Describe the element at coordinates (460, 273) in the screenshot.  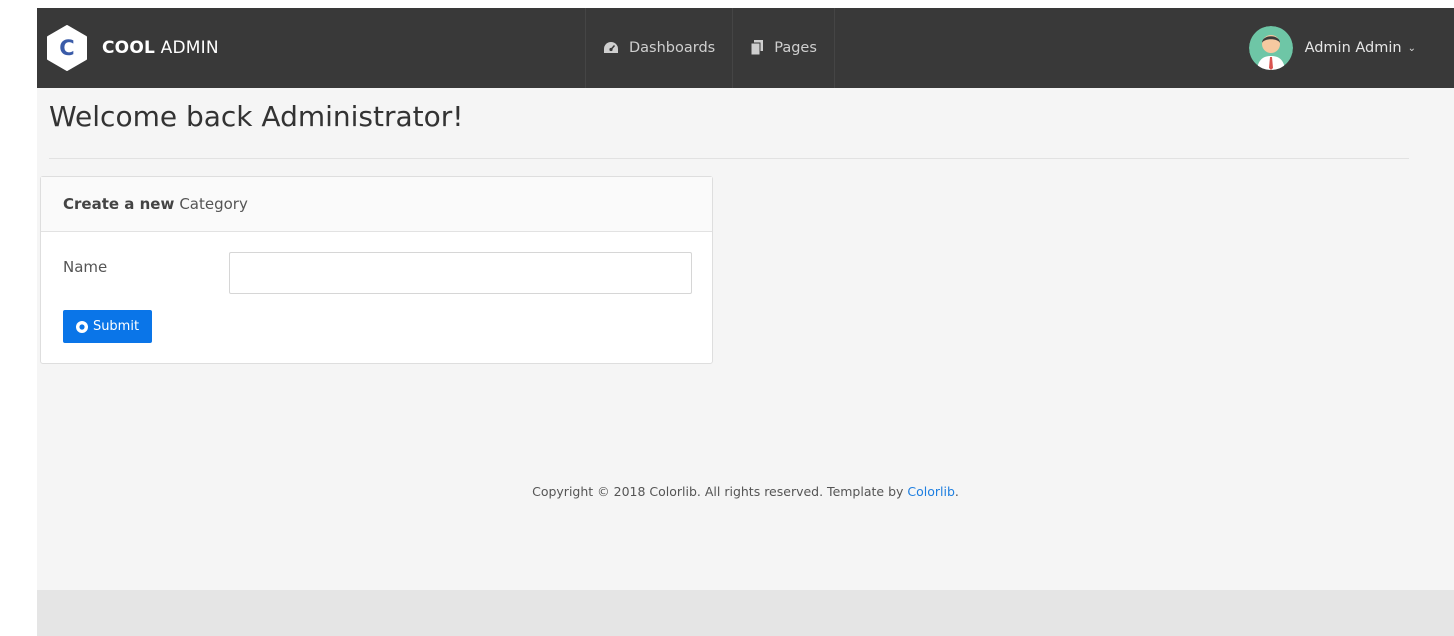
I see `name-input` at that location.